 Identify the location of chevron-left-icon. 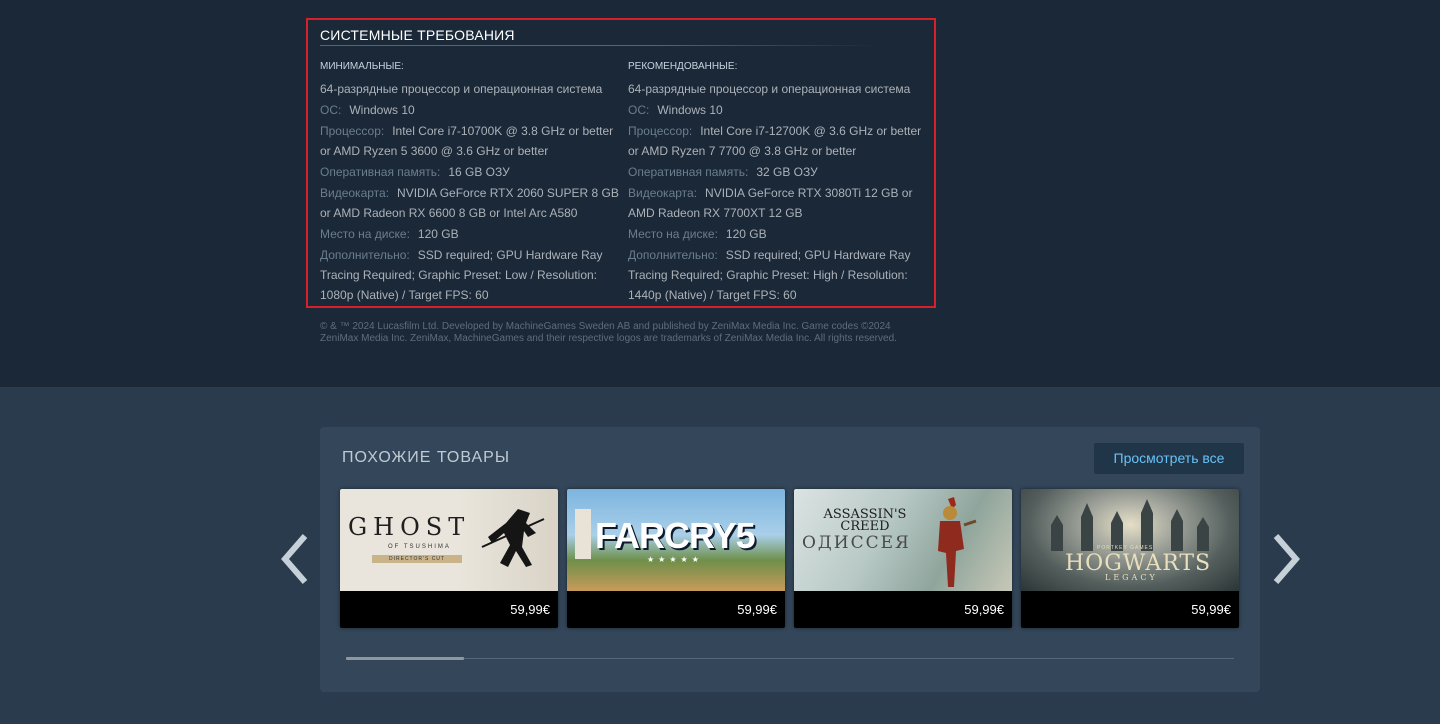
(294, 559).